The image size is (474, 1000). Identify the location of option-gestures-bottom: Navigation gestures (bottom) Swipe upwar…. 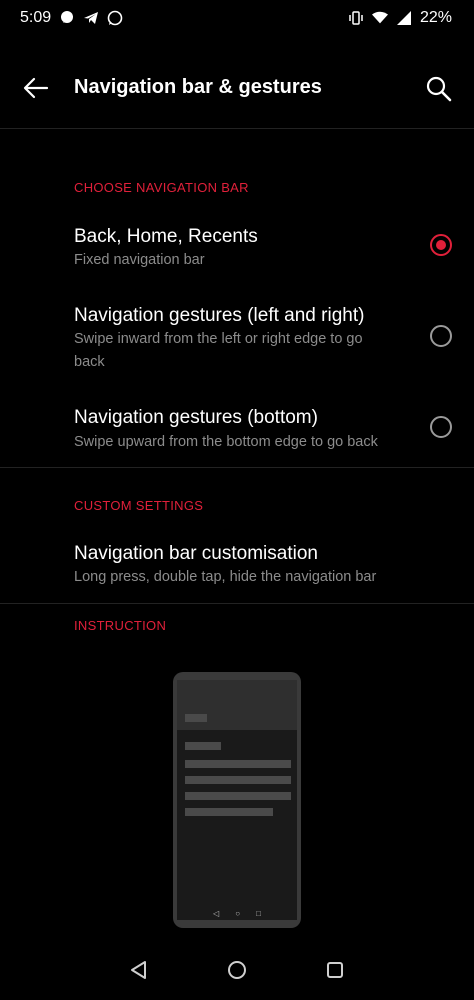
(237, 430).